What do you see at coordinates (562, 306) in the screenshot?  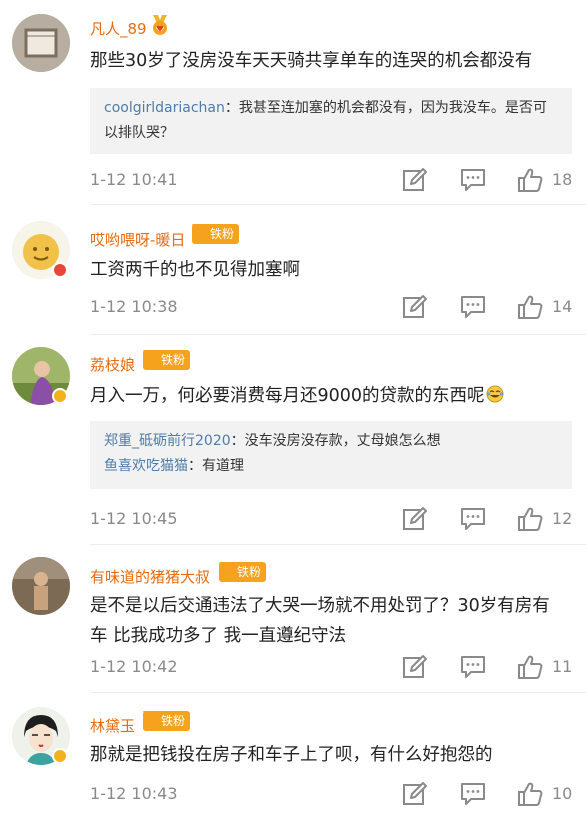 I see `like-count: 14` at bounding box center [562, 306].